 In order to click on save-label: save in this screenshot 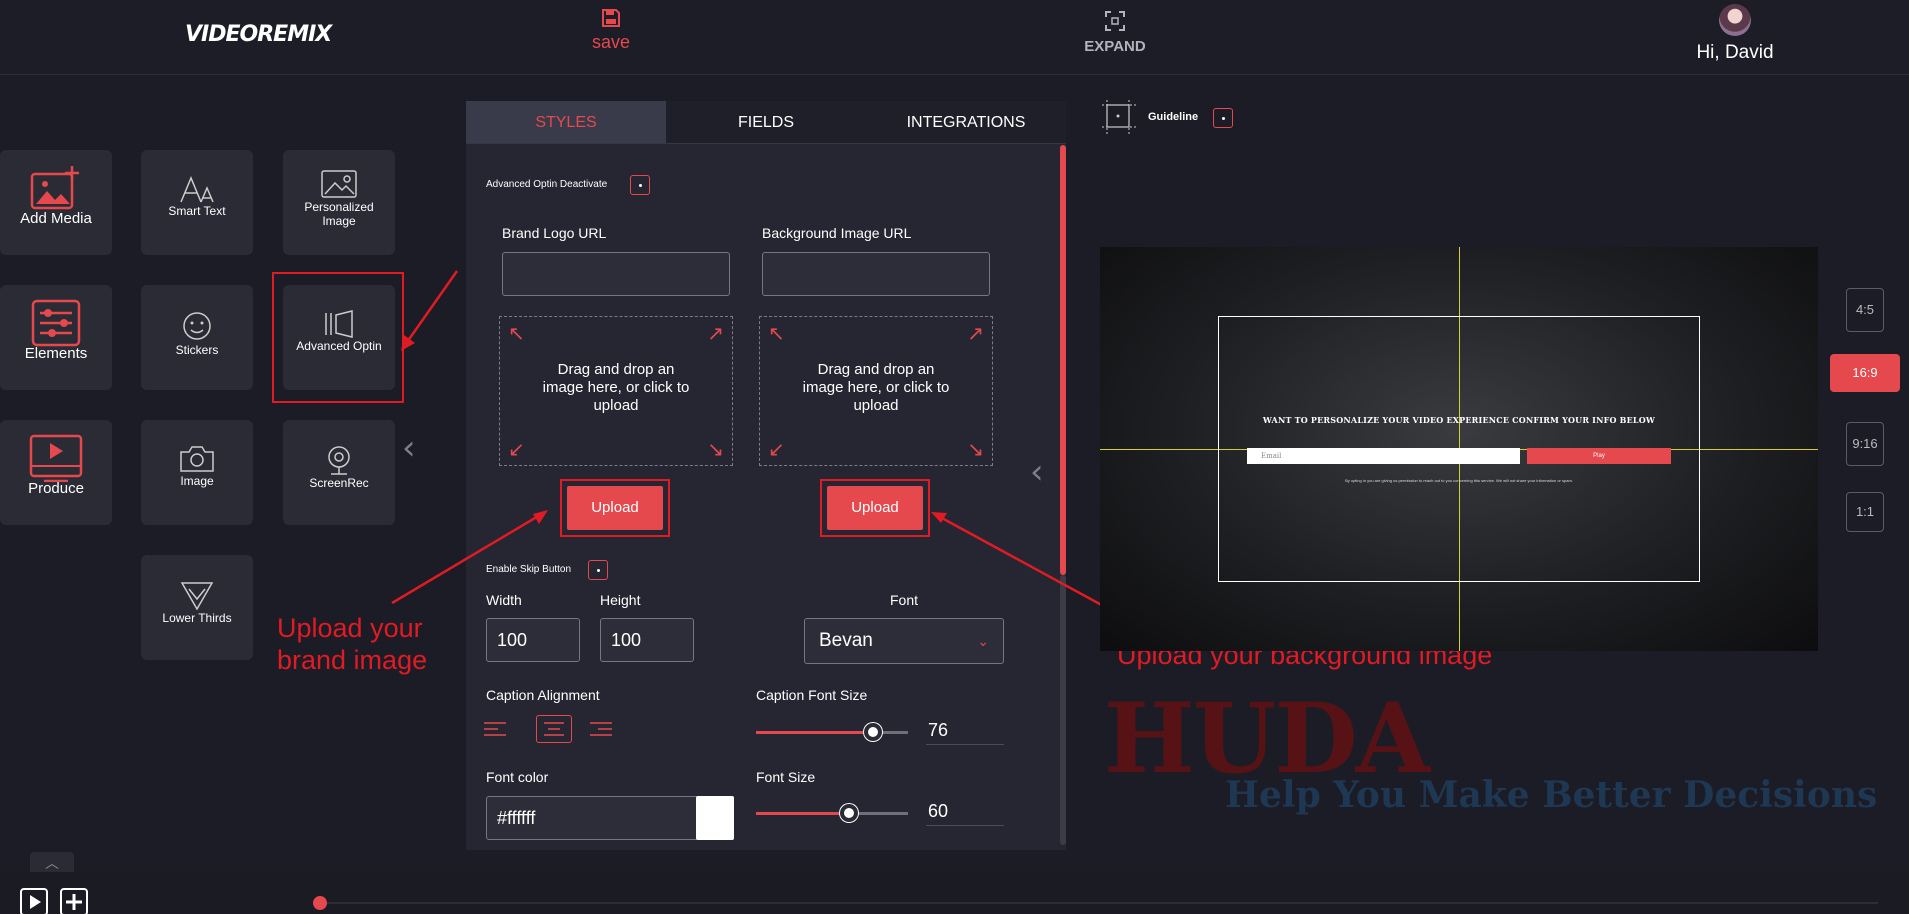, I will do `click(611, 42)`.